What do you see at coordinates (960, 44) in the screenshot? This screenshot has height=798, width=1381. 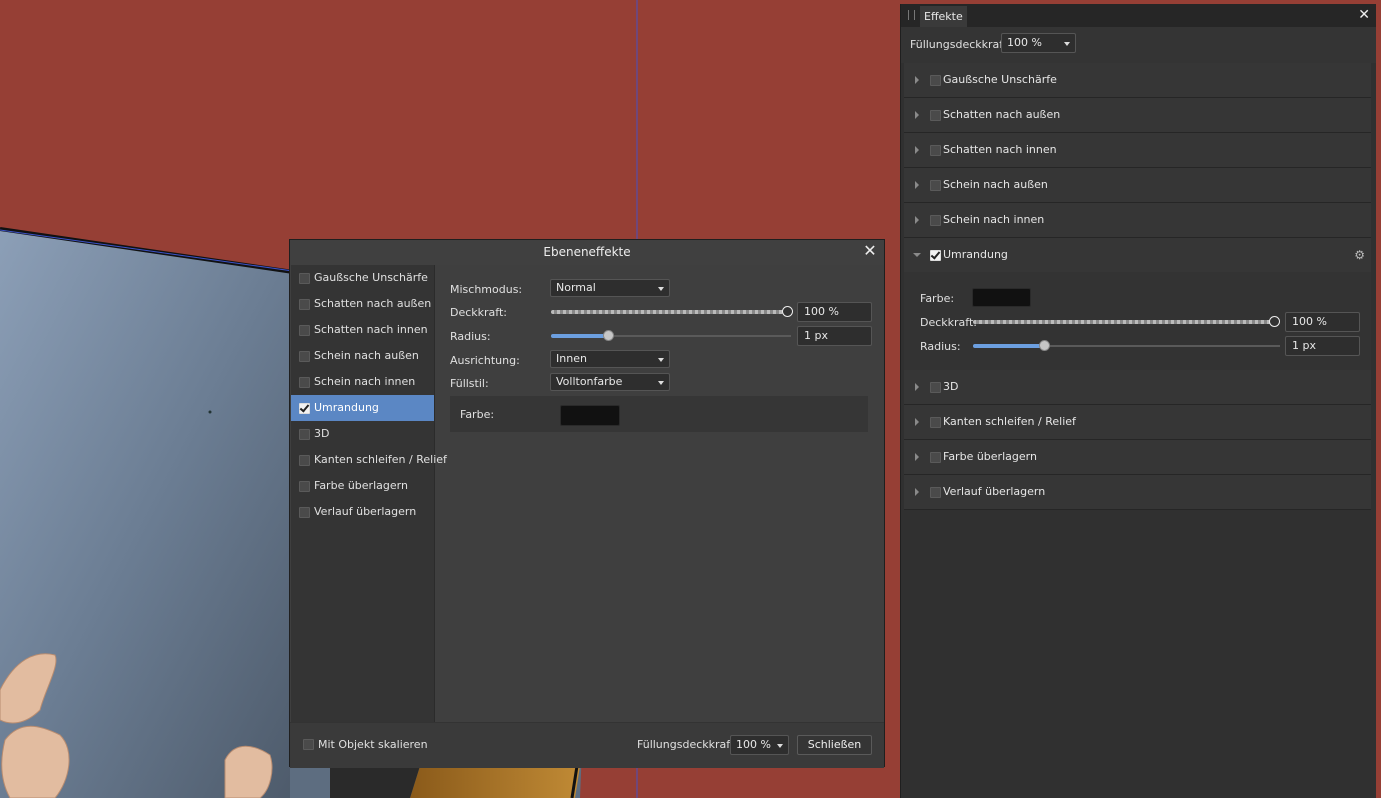 I see `panel-fill-opacity-label: Füllungsdeckkraft:` at bounding box center [960, 44].